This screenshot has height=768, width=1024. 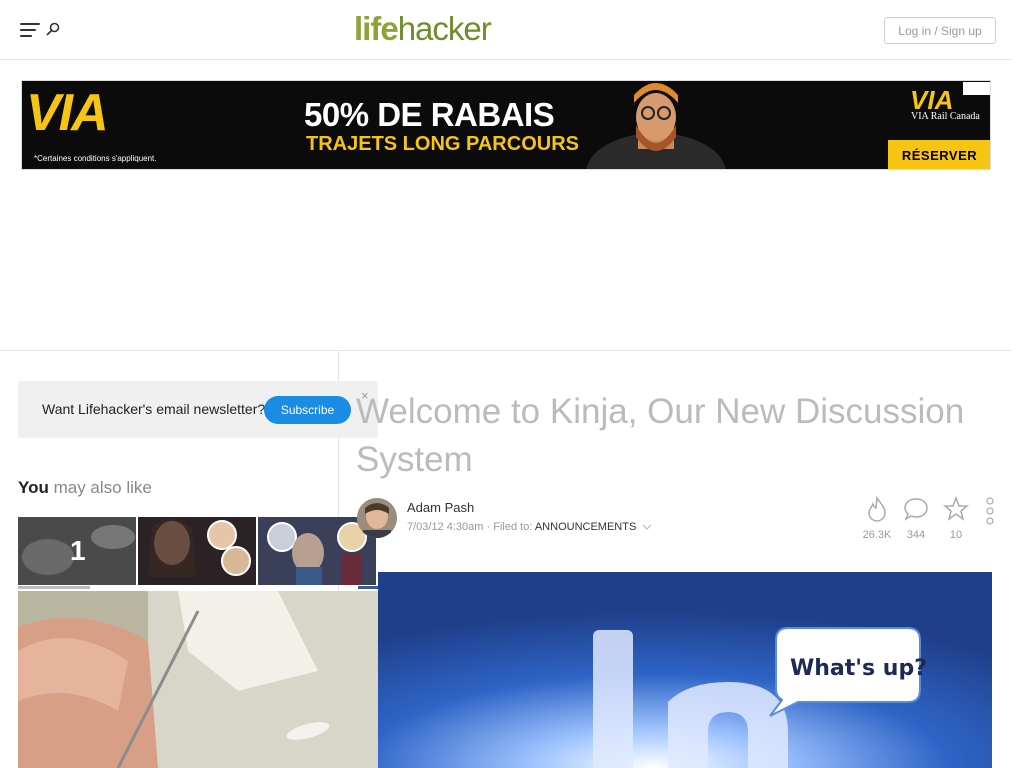 I want to click on ad-person-image, so click(x=656, y=126).